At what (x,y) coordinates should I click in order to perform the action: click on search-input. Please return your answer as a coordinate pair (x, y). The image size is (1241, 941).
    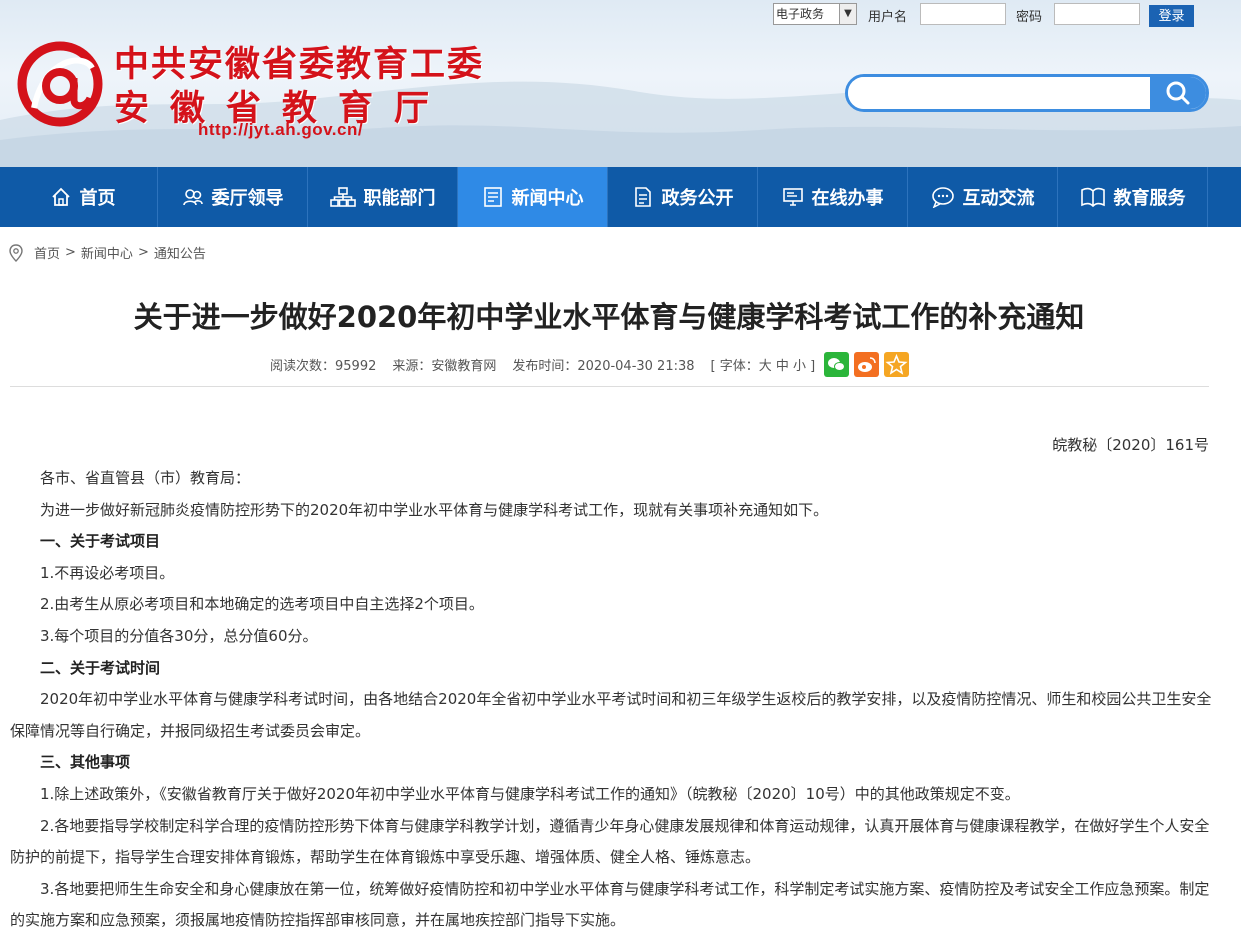
    Looking at the image, I should click on (1001, 93).